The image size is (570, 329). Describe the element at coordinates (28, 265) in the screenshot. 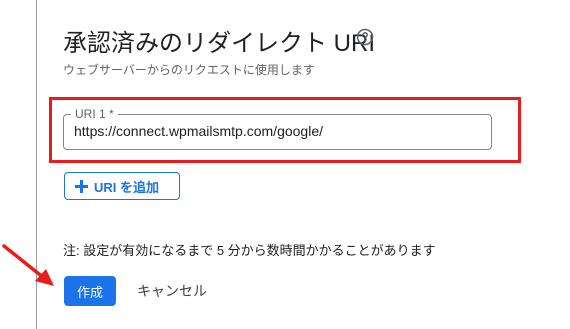

I see `red-arrow-icon` at that location.